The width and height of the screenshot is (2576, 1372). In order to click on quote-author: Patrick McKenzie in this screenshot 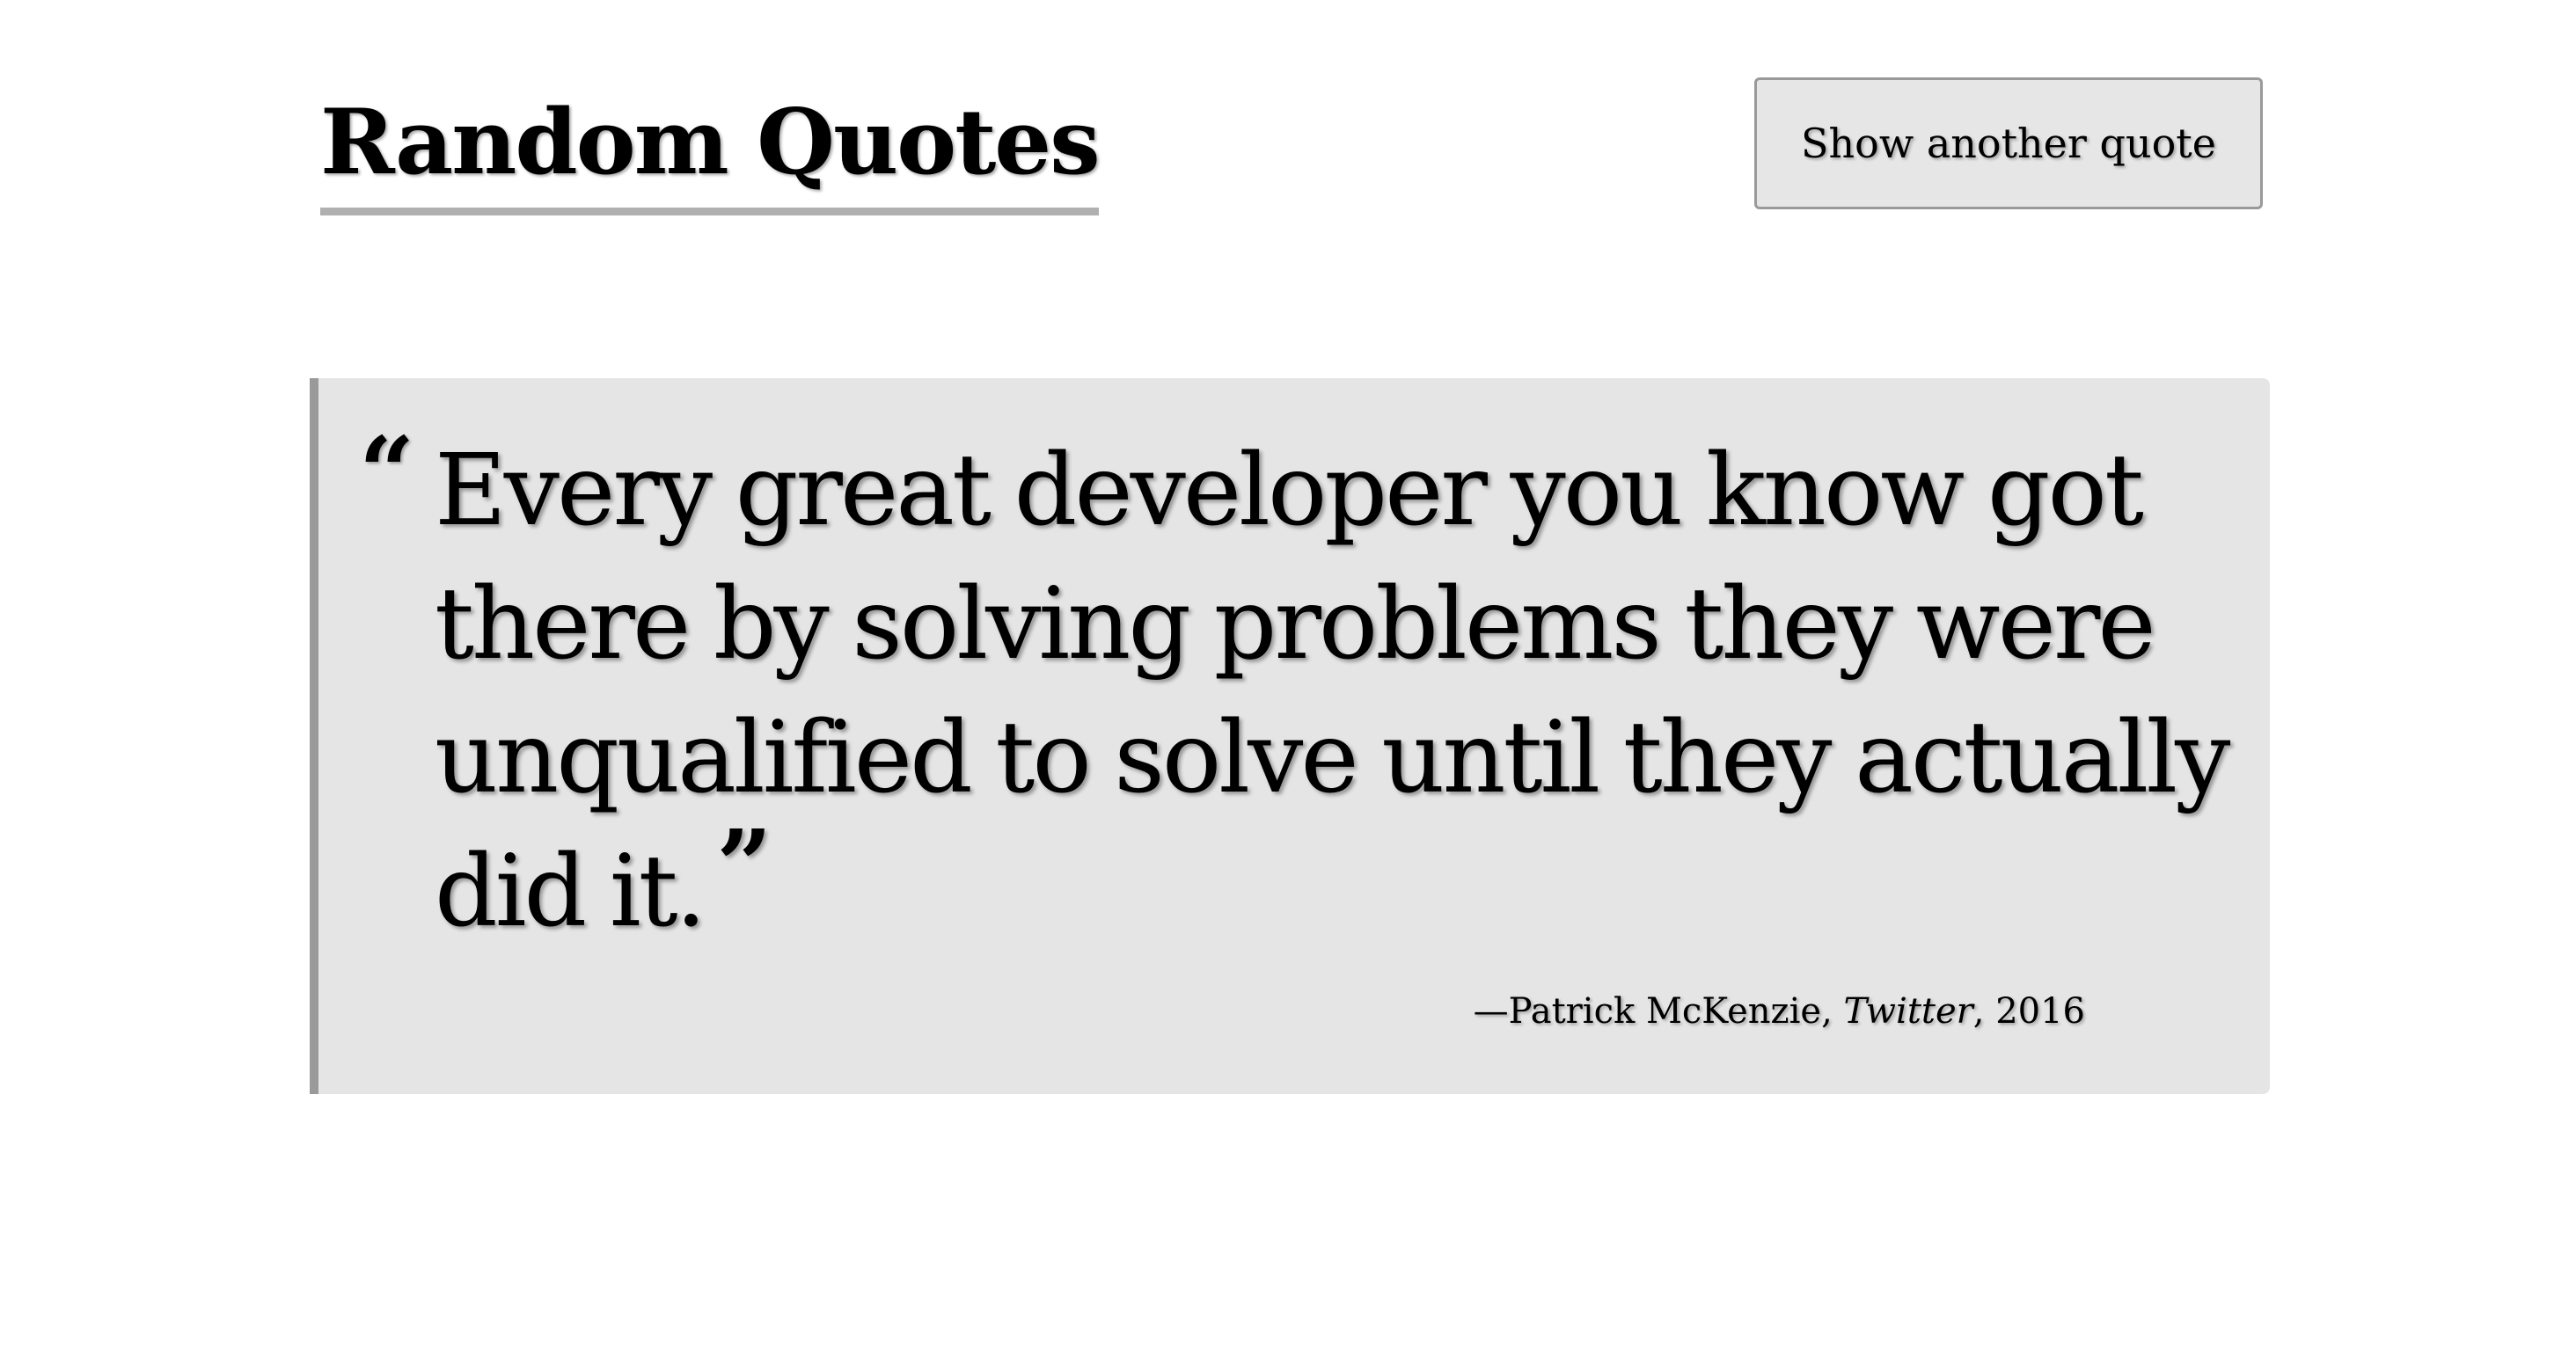, I will do `click(1665, 1011)`.